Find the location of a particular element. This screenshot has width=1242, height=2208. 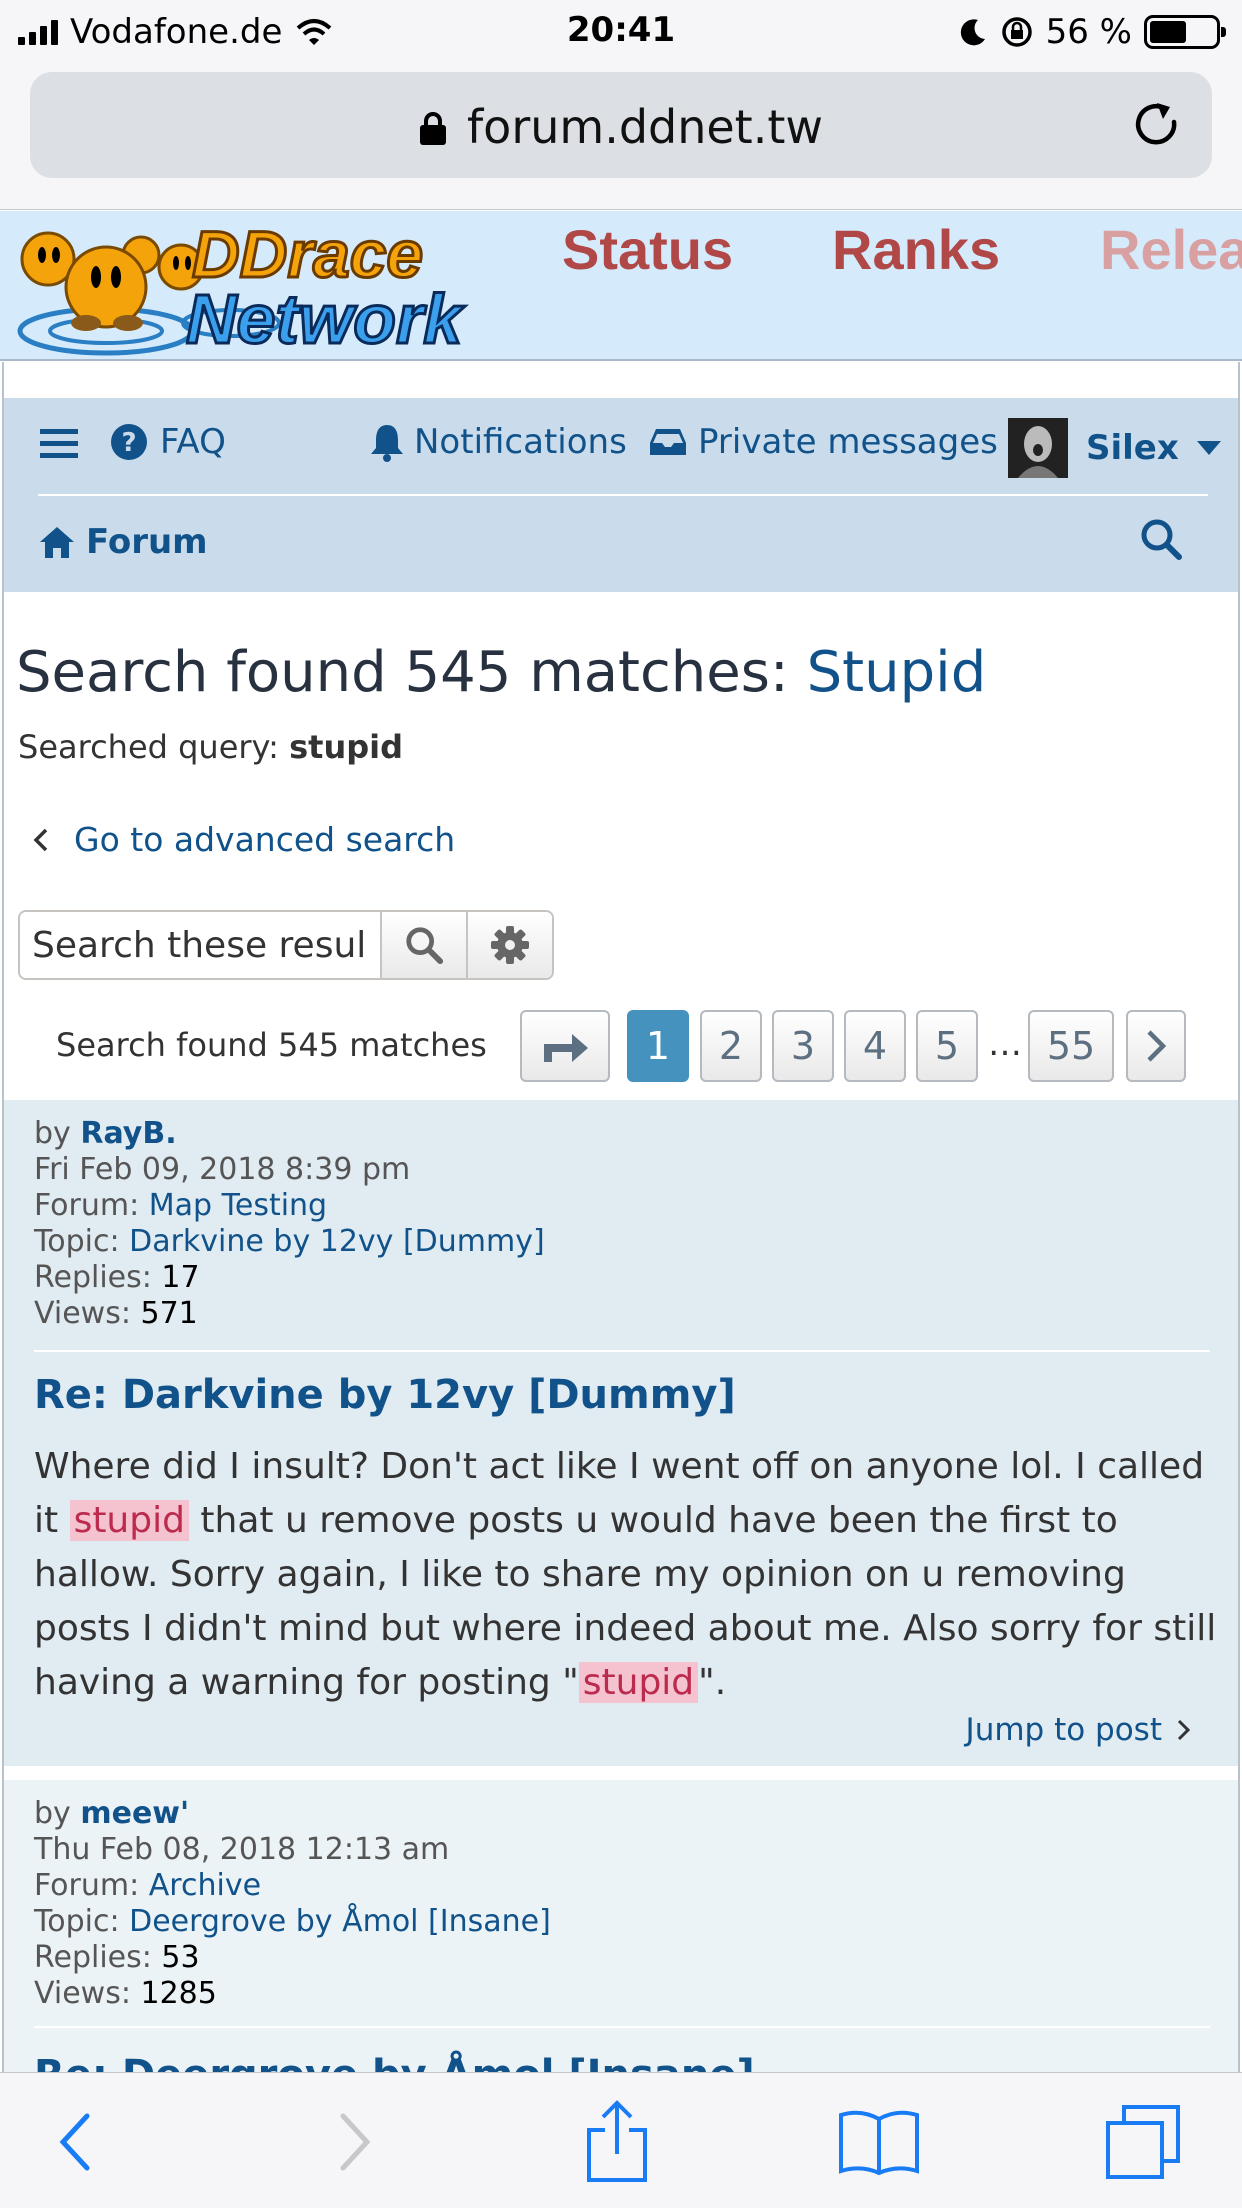

status-bar: Vodafone.de 20:41 56 % is located at coordinates (621, 31).